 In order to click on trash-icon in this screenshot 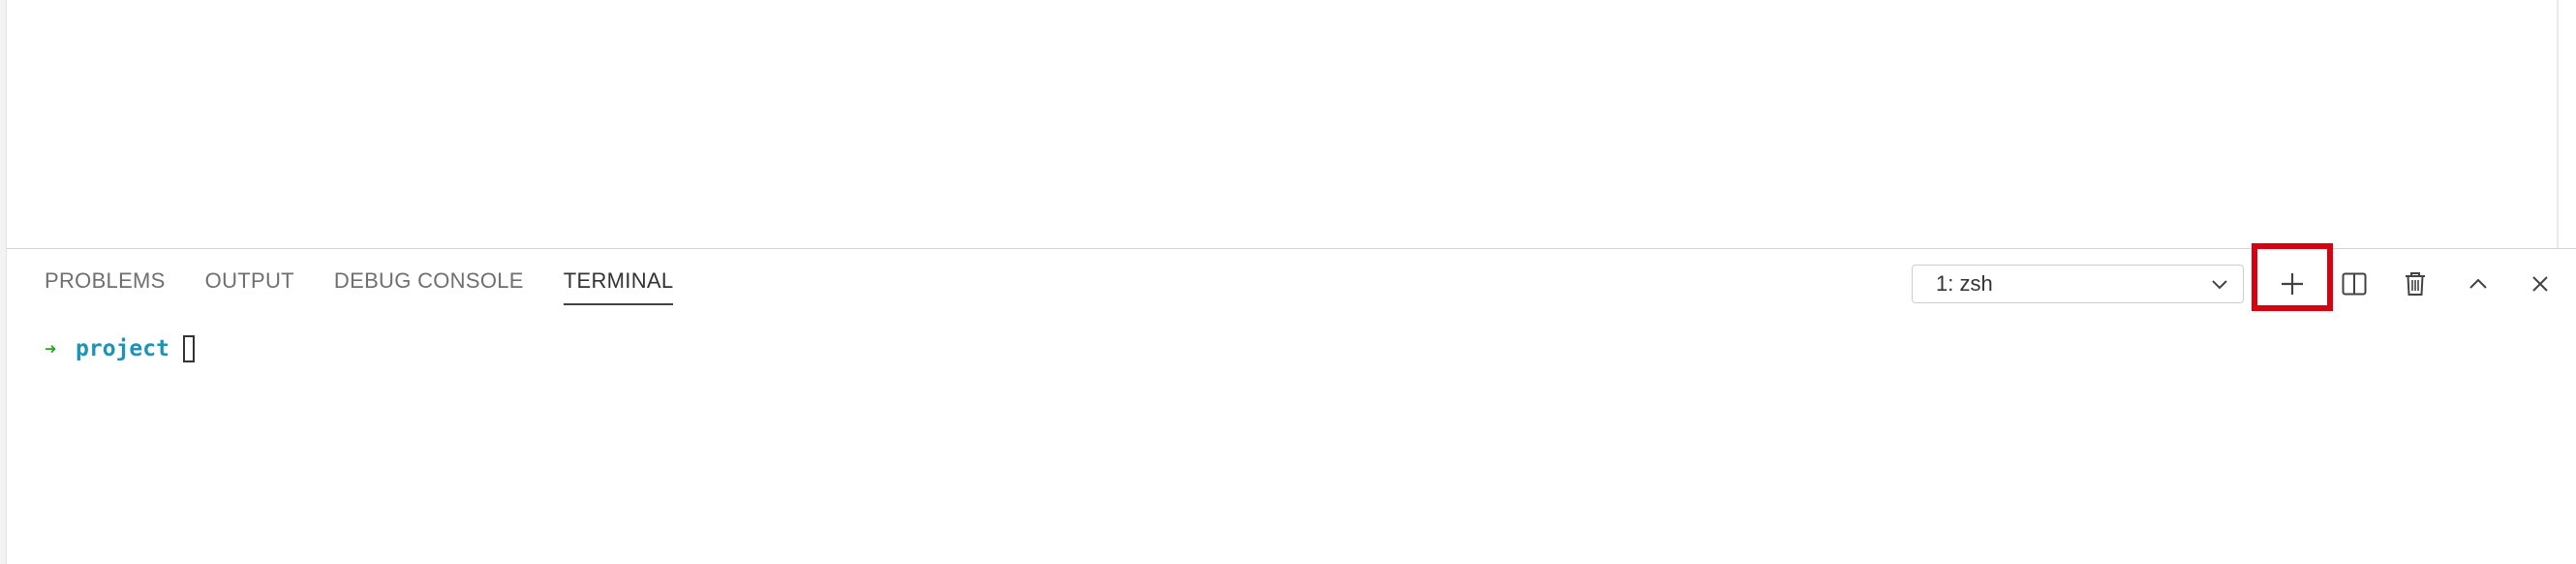, I will do `click(2415, 284)`.